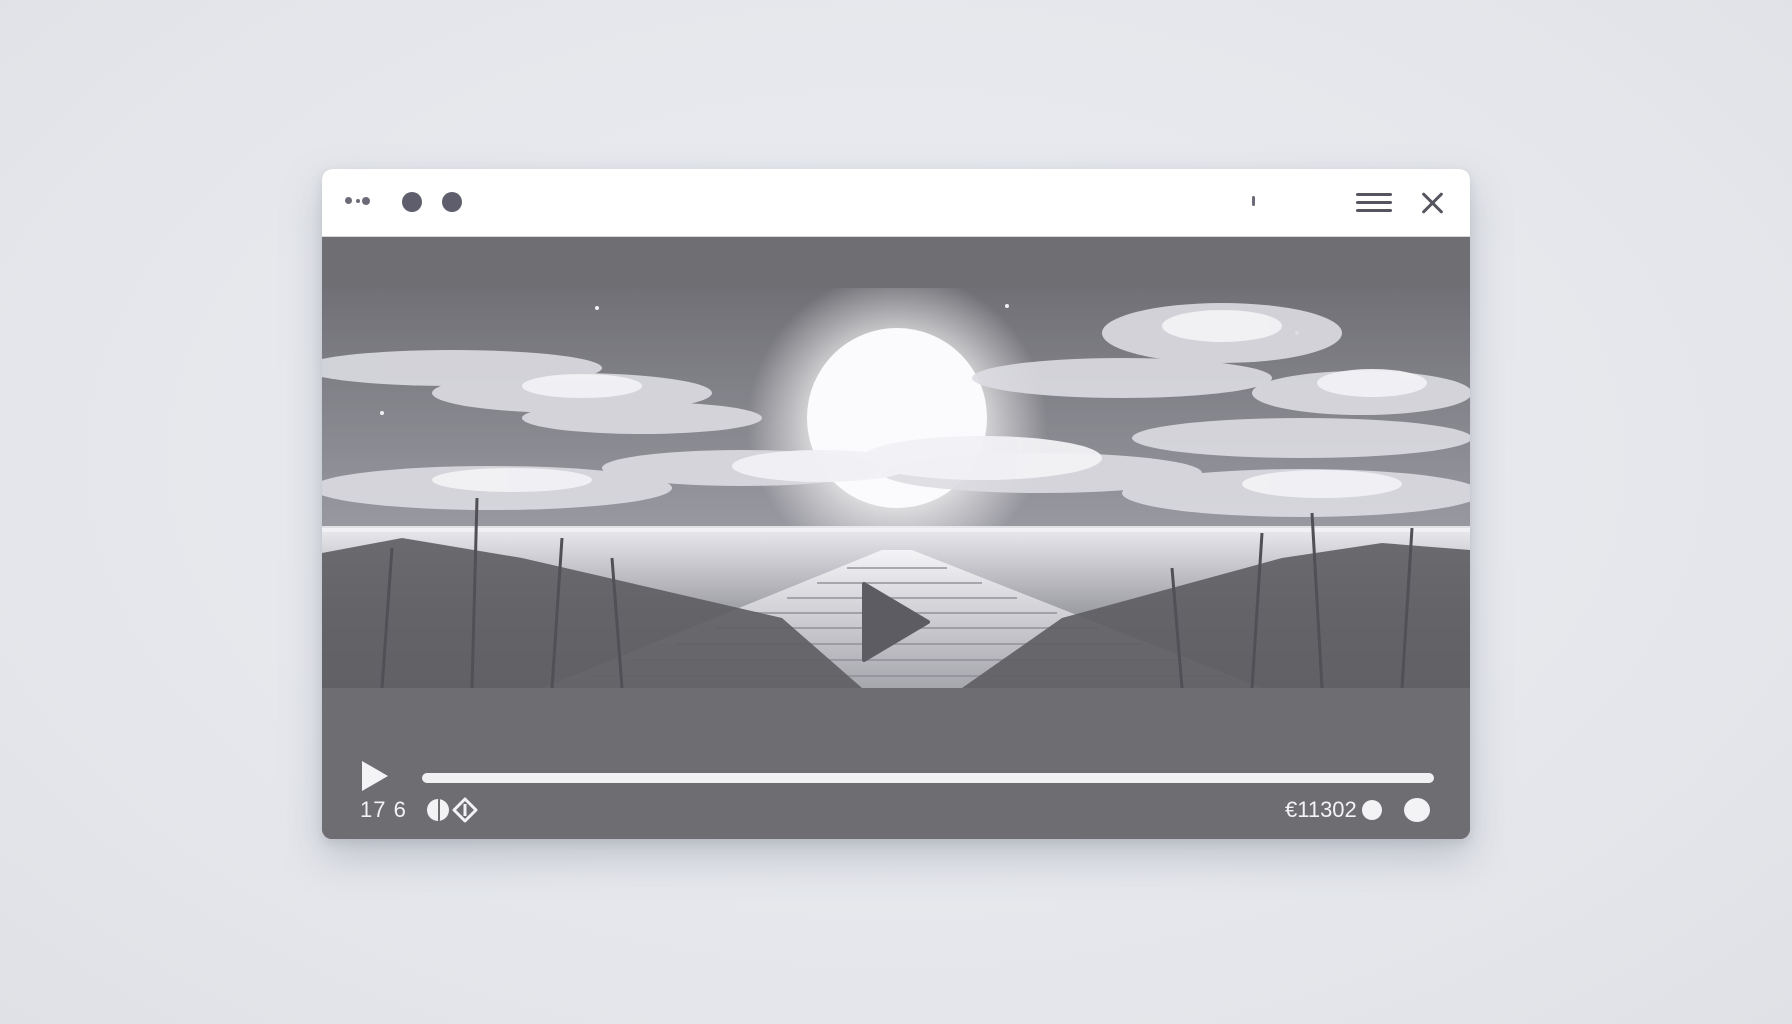  I want to click on titlebar-mark, so click(1253, 201).